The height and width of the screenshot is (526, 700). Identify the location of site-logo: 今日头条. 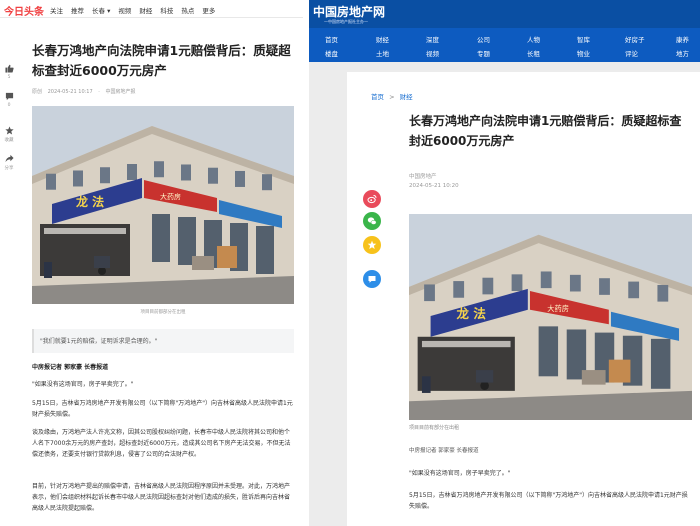
(24, 10).